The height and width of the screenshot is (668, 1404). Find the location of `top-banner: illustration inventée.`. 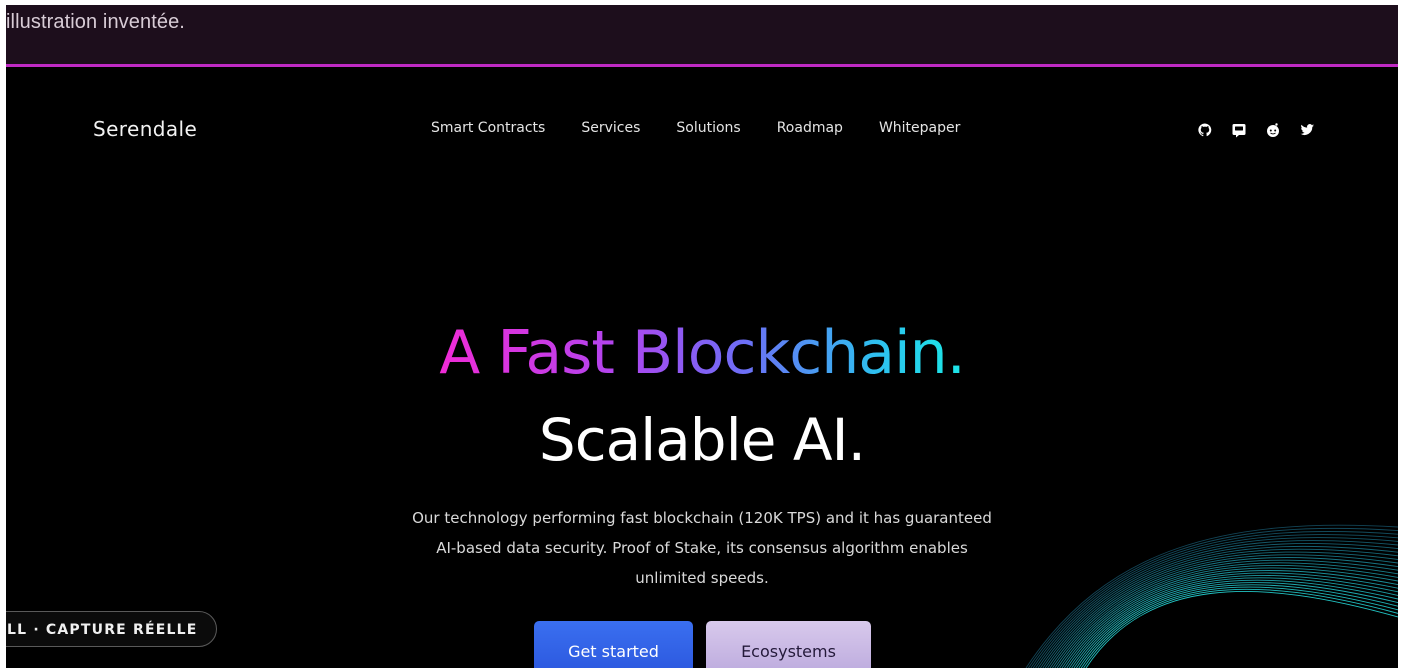

top-banner: illustration inventée. is located at coordinates (702, 36).